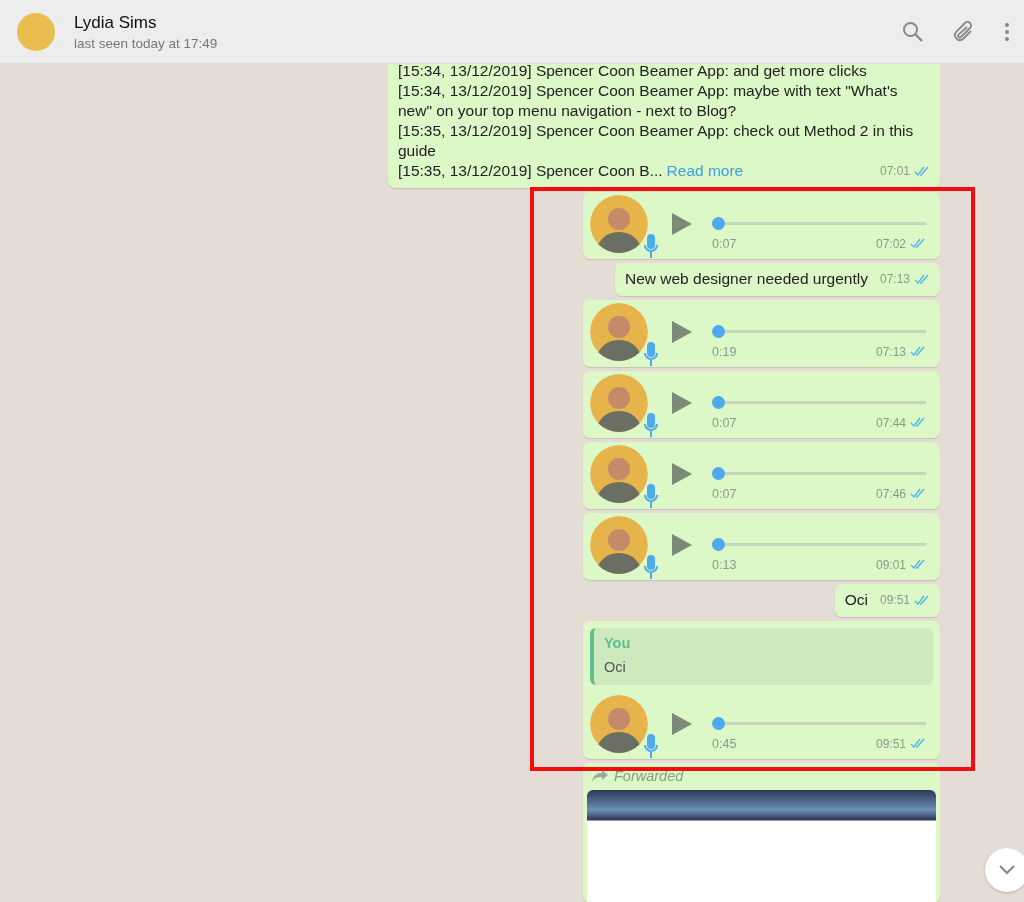  Describe the element at coordinates (761, 846) in the screenshot. I see `screenshot-placeholder` at that location.